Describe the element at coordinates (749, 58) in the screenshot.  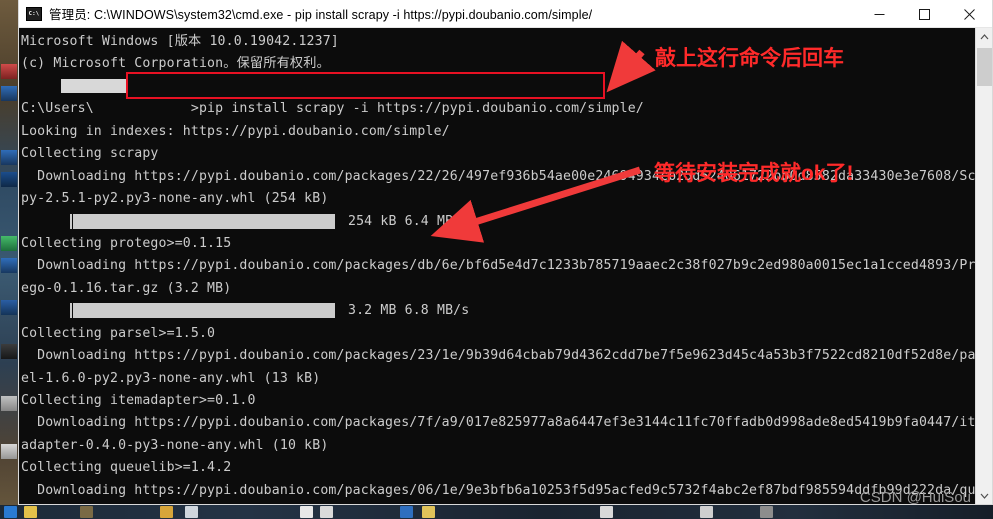
I see `annotation-command-note: 敲上这行命令后回车` at that location.